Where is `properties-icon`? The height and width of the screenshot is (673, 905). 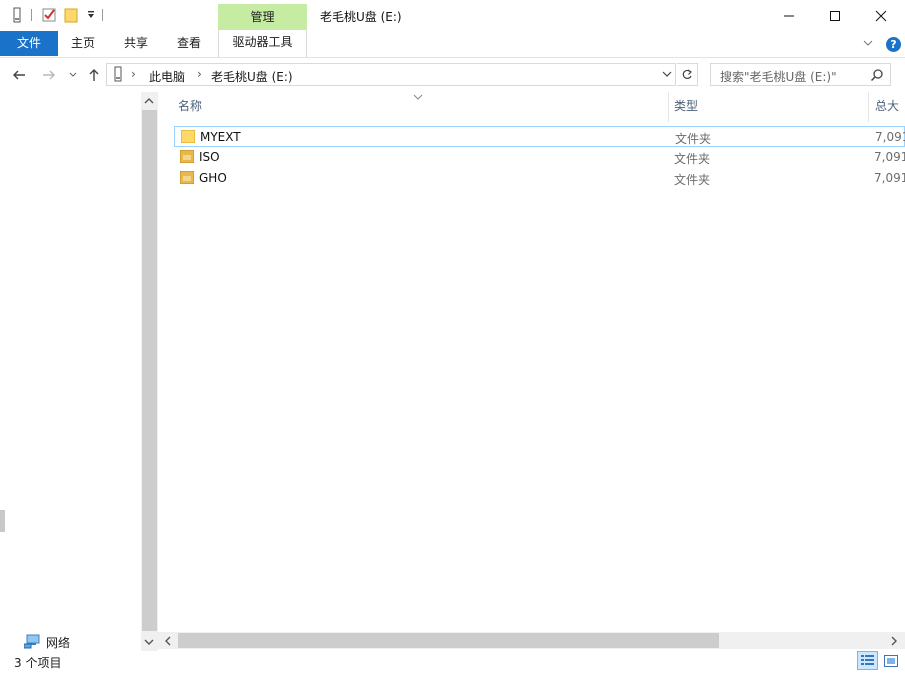 properties-icon is located at coordinates (49, 15).